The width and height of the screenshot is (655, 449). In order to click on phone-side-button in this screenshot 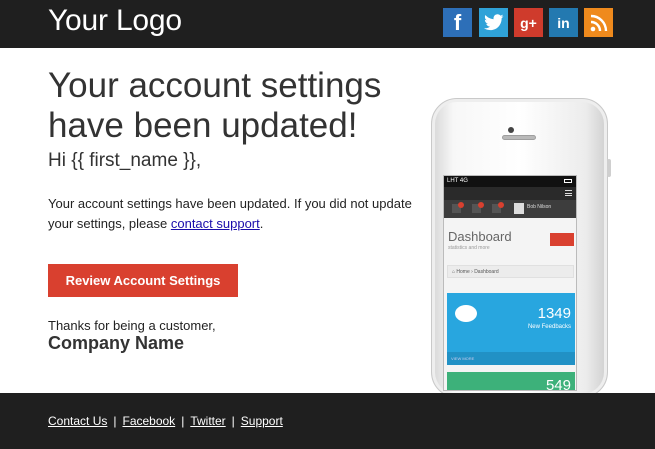, I will do `click(609, 168)`.